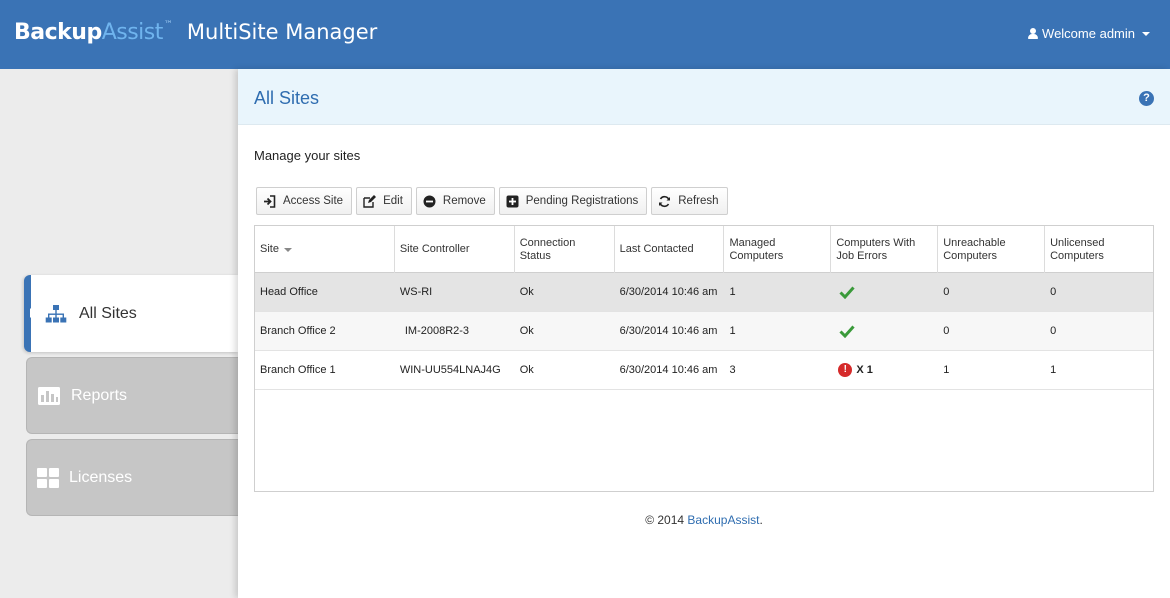  What do you see at coordinates (49, 395) in the screenshot?
I see `bar-chart-icon` at bounding box center [49, 395].